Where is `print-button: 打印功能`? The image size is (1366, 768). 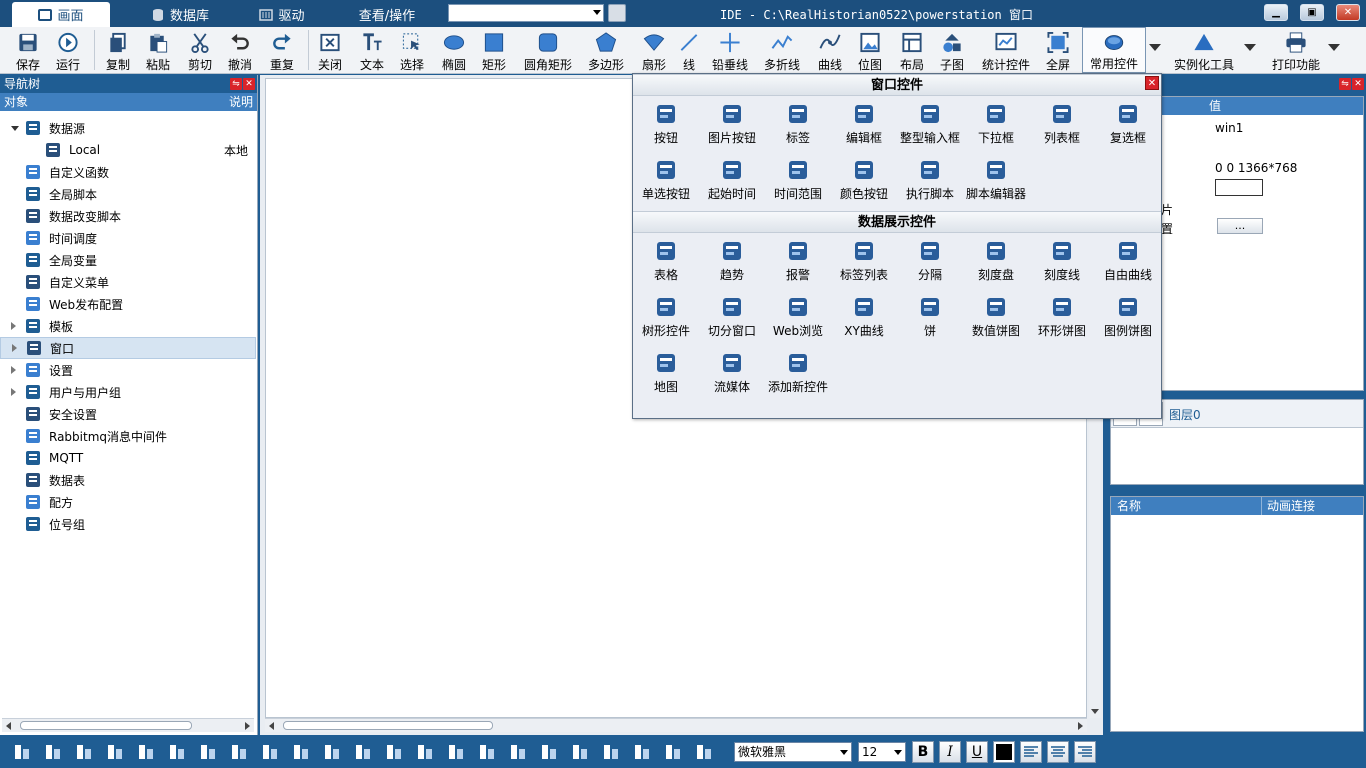 print-button: 打印功能 is located at coordinates (1296, 50).